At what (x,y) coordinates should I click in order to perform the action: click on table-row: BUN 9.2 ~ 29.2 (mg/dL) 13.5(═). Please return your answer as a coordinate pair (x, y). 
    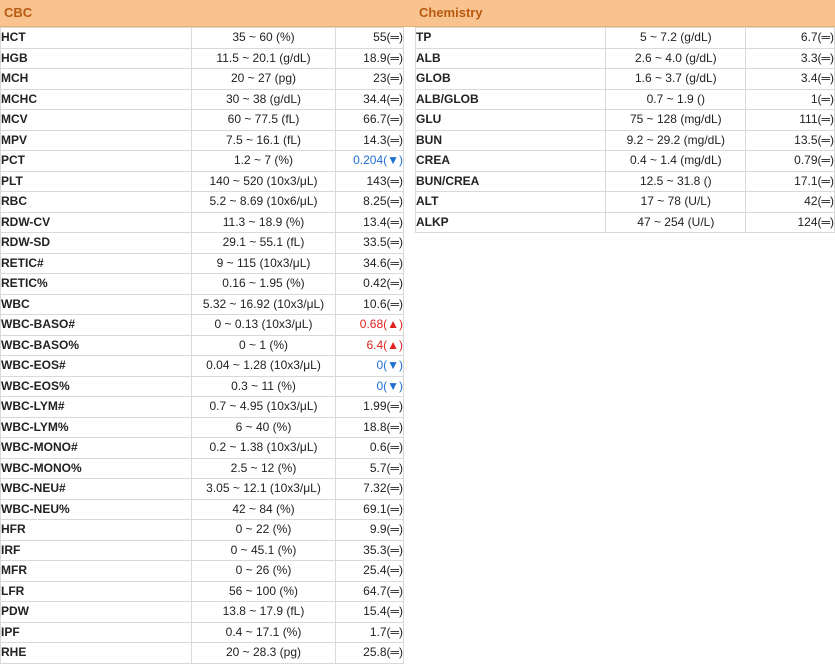
    Looking at the image, I should click on (624, 140).